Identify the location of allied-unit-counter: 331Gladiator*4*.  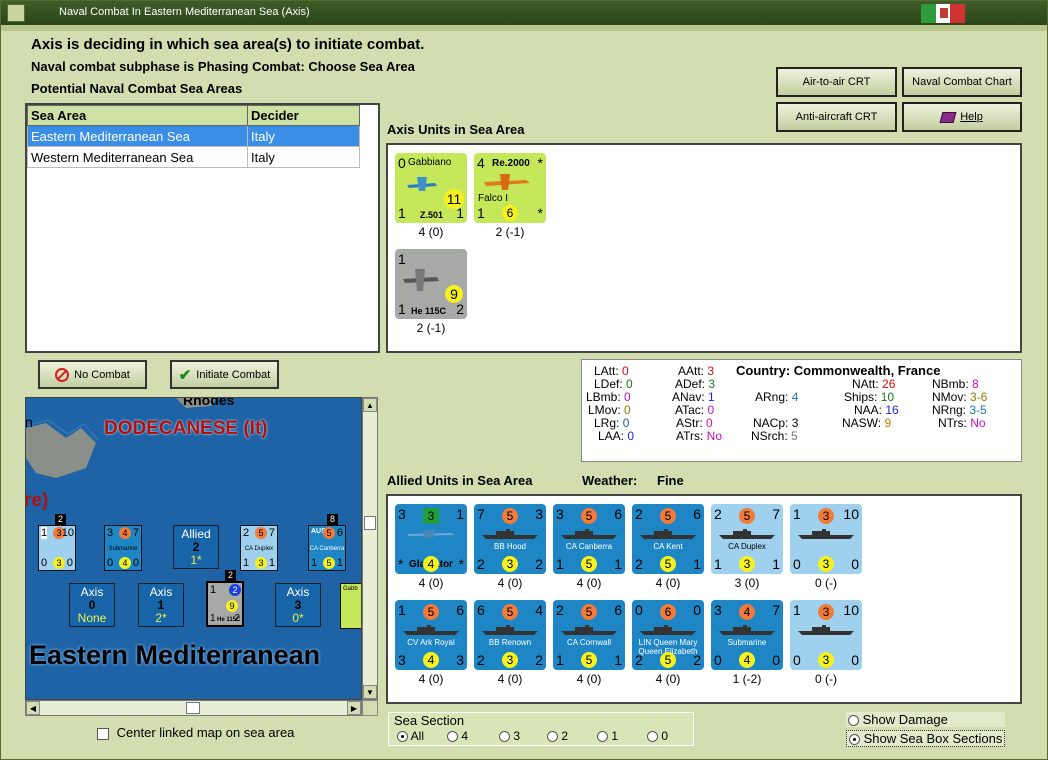
(431, 539).